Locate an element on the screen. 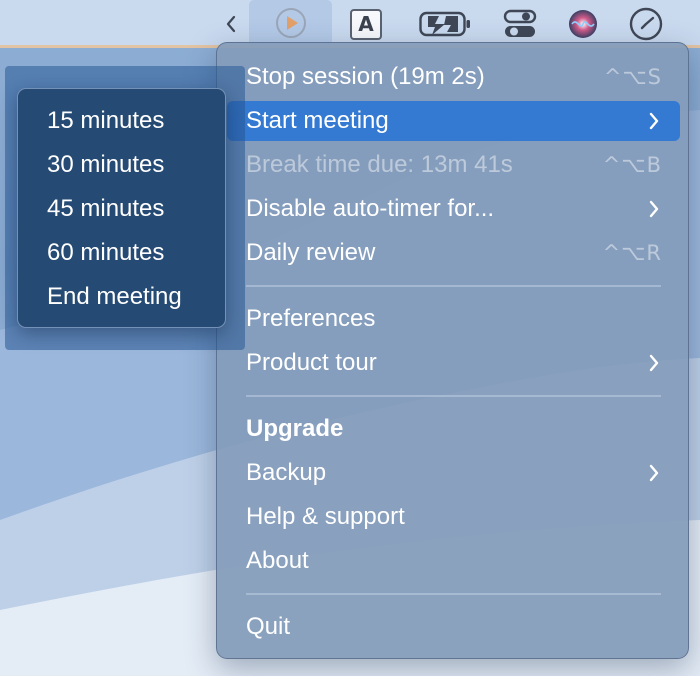  keyboard-shortcut: ^⌥R is located at coordinates (632, 253).